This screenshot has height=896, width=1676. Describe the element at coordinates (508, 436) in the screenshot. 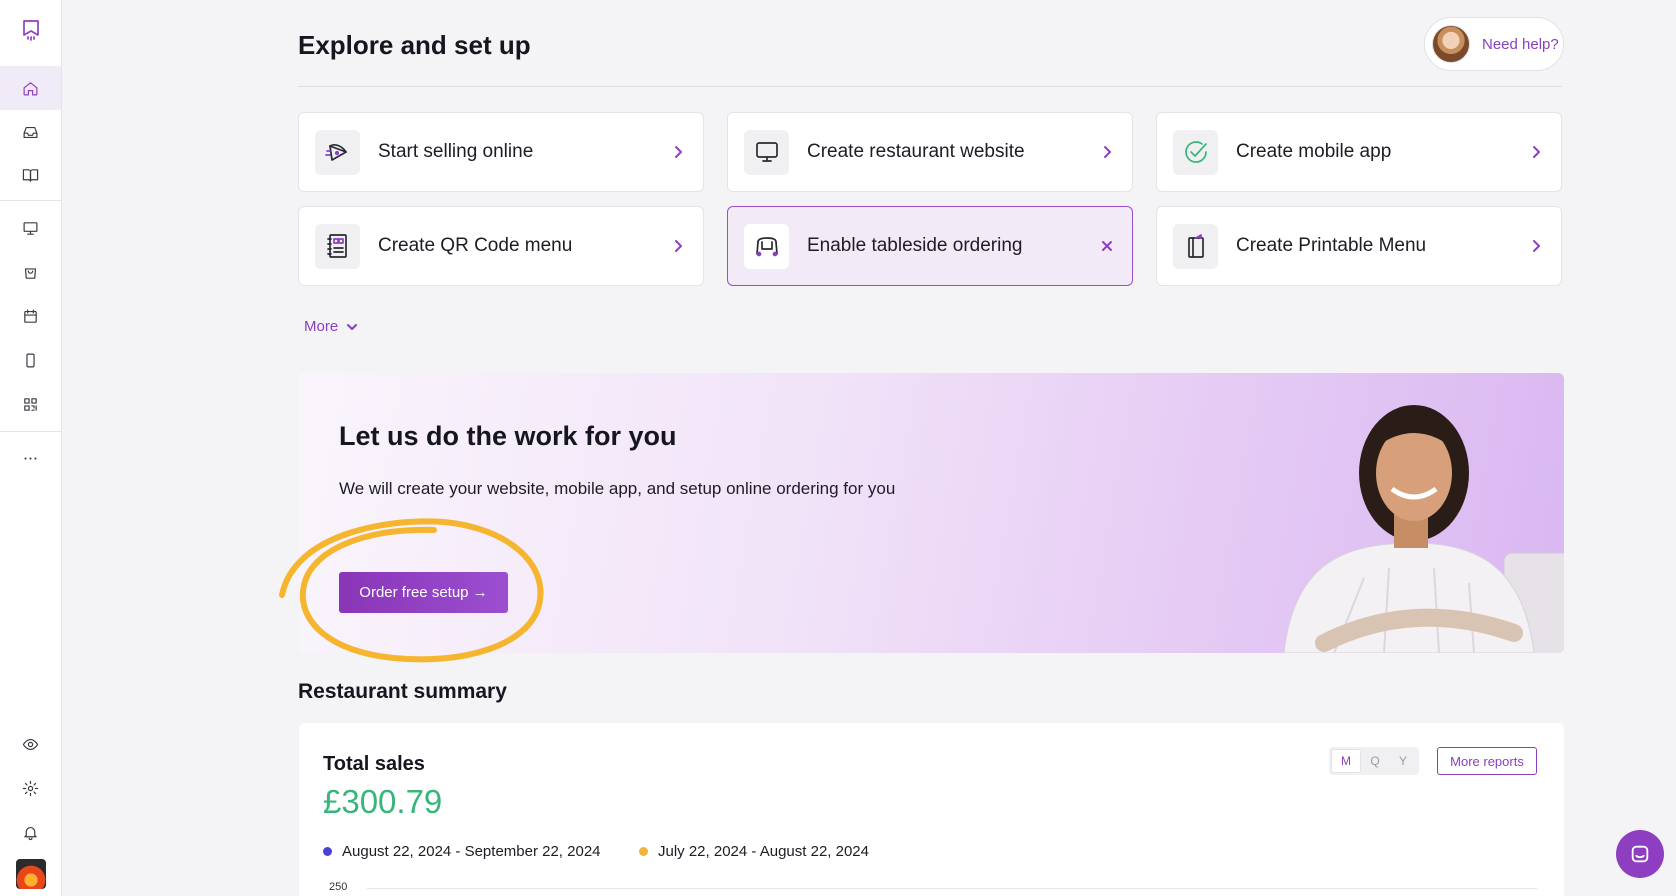

I see `promo-title: Let us do the work for you` at that location.